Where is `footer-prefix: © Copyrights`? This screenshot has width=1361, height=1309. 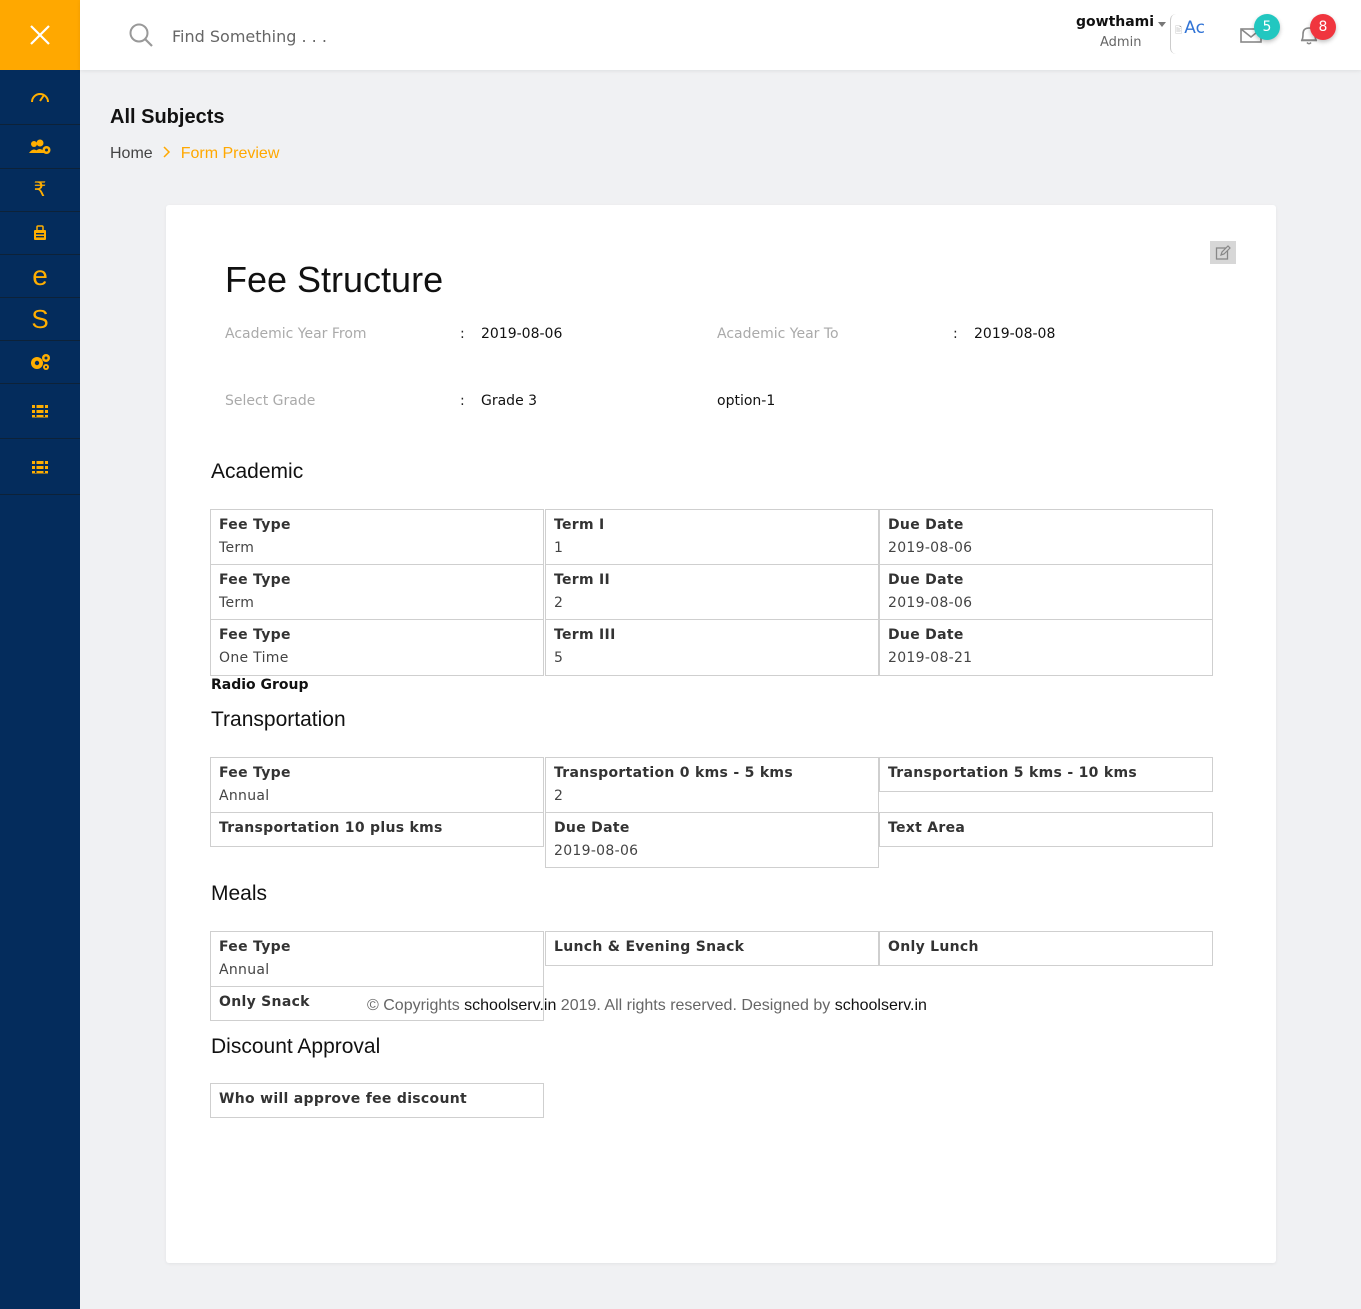
footer-prefix: © Copyrights is located at coordinates (416, 1005).